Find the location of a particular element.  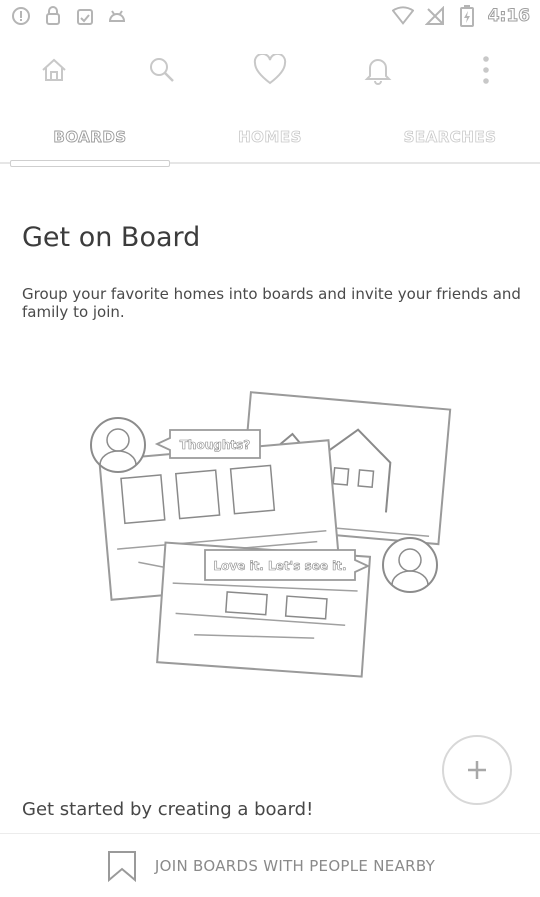

notifications-button is located at coordinates (378, 70).